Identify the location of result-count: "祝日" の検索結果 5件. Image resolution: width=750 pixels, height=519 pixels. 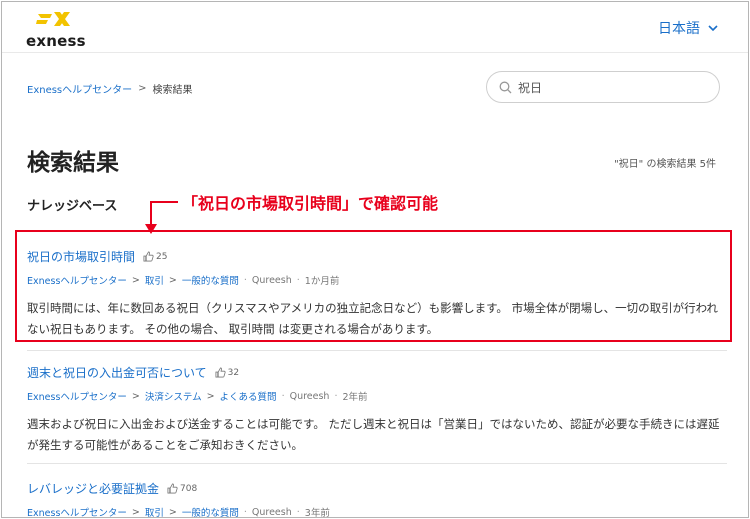
(665, 164).